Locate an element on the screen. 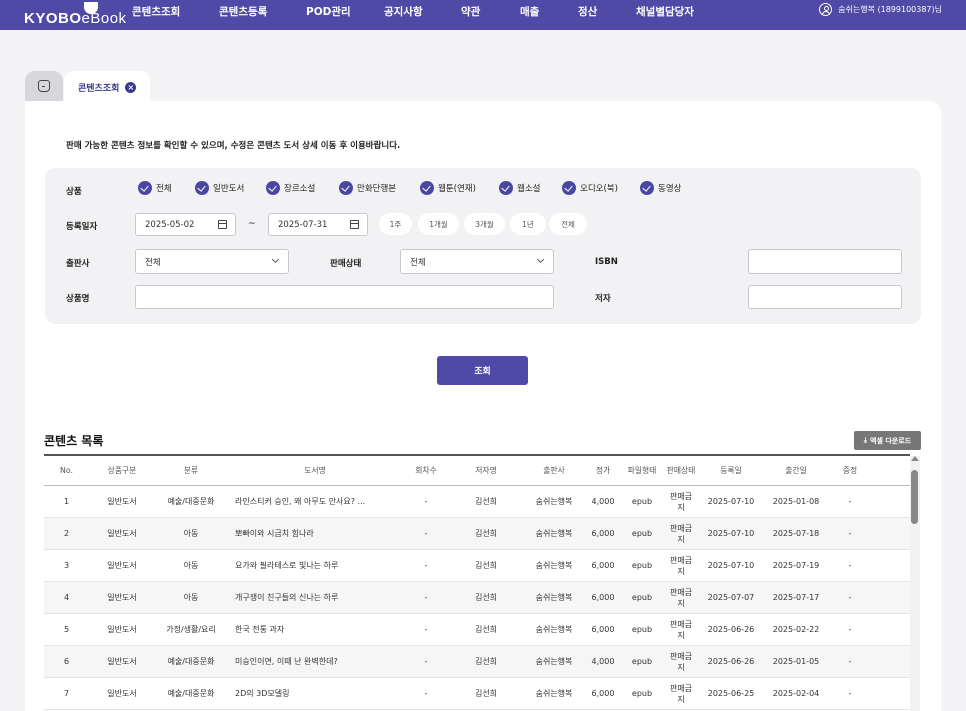 The width and height of the screenshot is (966, 711). chevron-down-icon is located at coordinates (275, 259).